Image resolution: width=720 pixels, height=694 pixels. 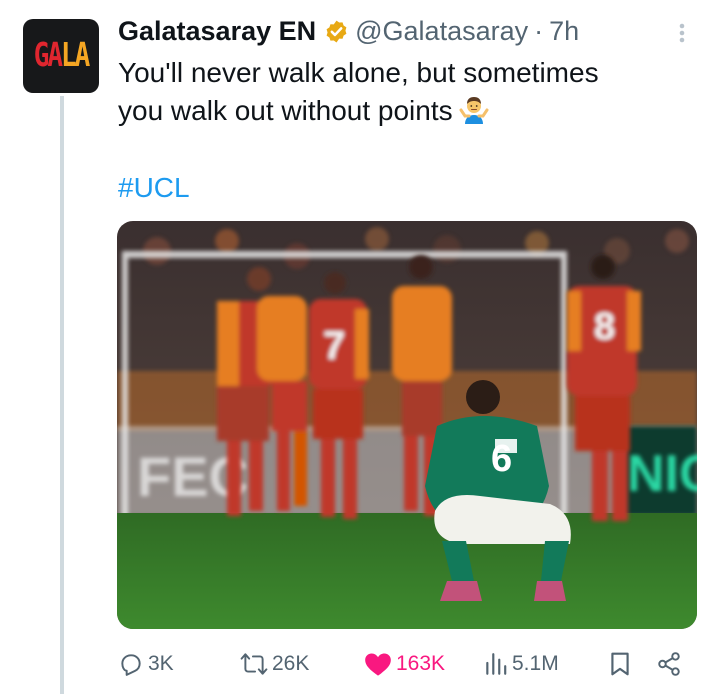 What do you see at coordinates (291, 663) in the screenshot?
I see `repost-count: 26K` at bounding box center [291, 663].